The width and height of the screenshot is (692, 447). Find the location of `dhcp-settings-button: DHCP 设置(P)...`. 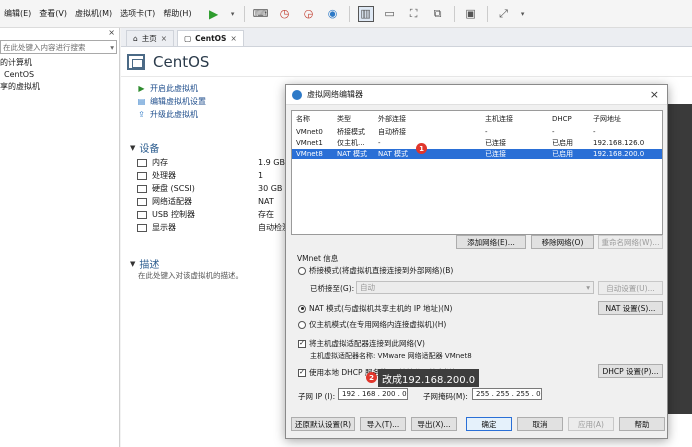

dhcp-settings-button: DHCP 设置(P)... is located at coordinates (630, 371).